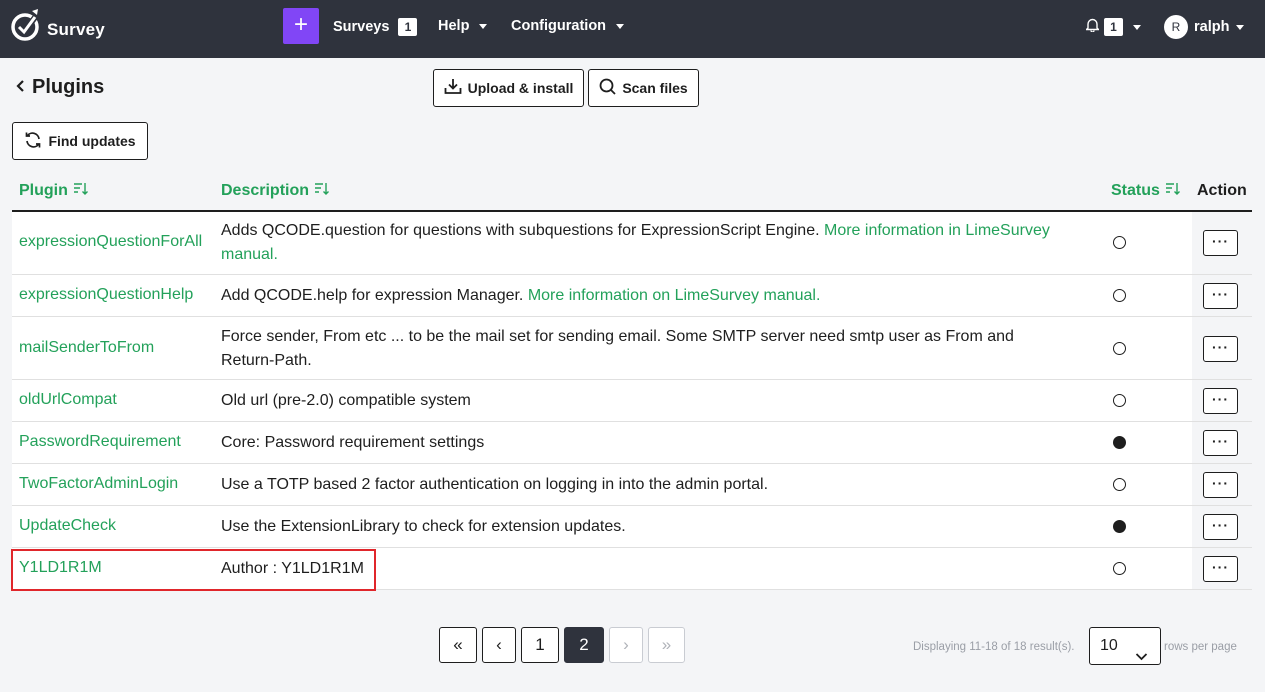 The image size is (1265, 692). What do you see at coordinates (86, 348) in the screenshot?
I see `plugin-name-link: mailSenderToFrom` at bounding box center [86, 348].